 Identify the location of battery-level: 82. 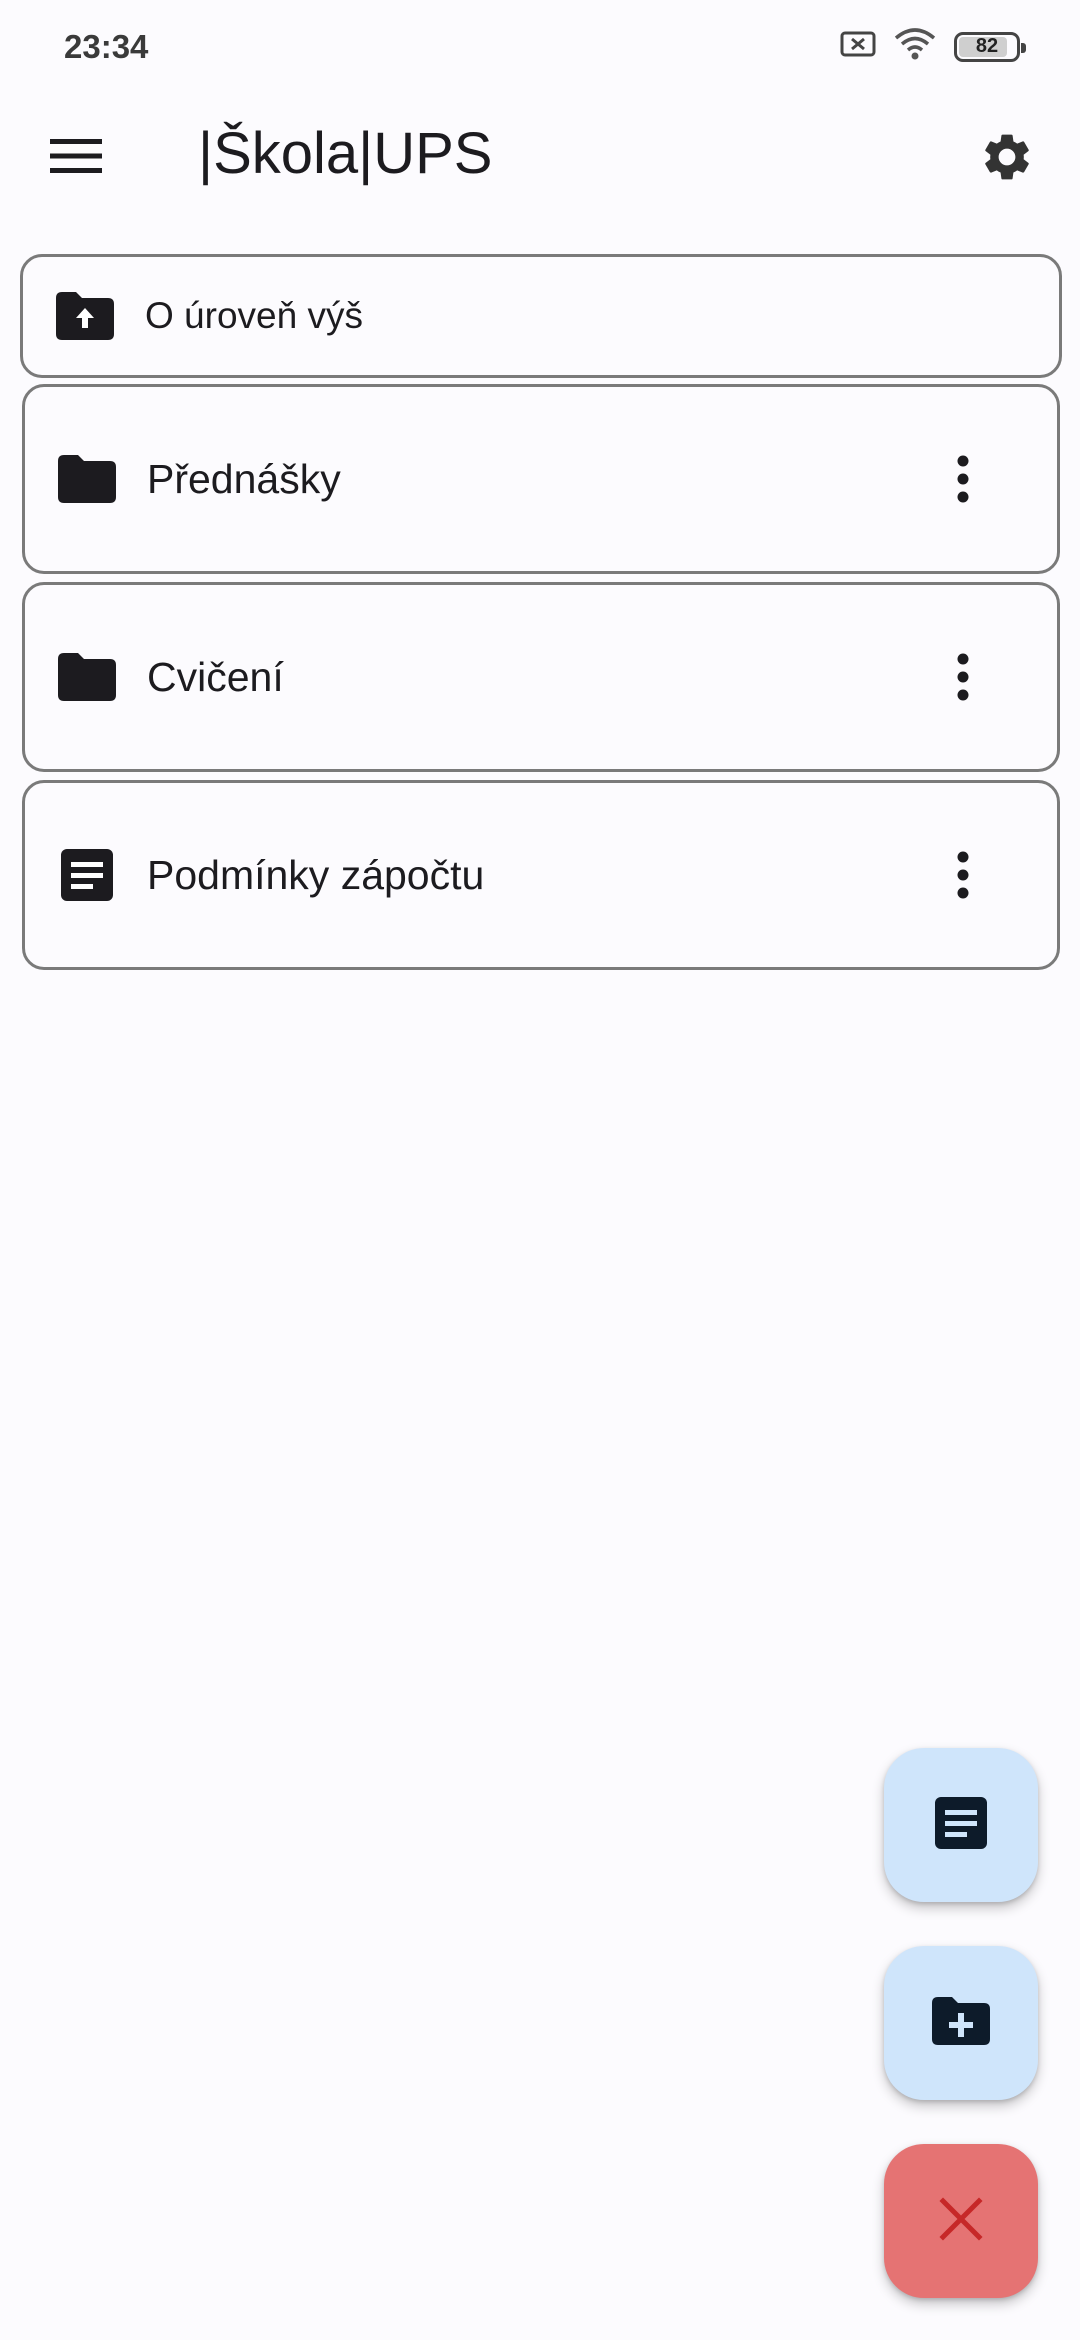
(987, 46).